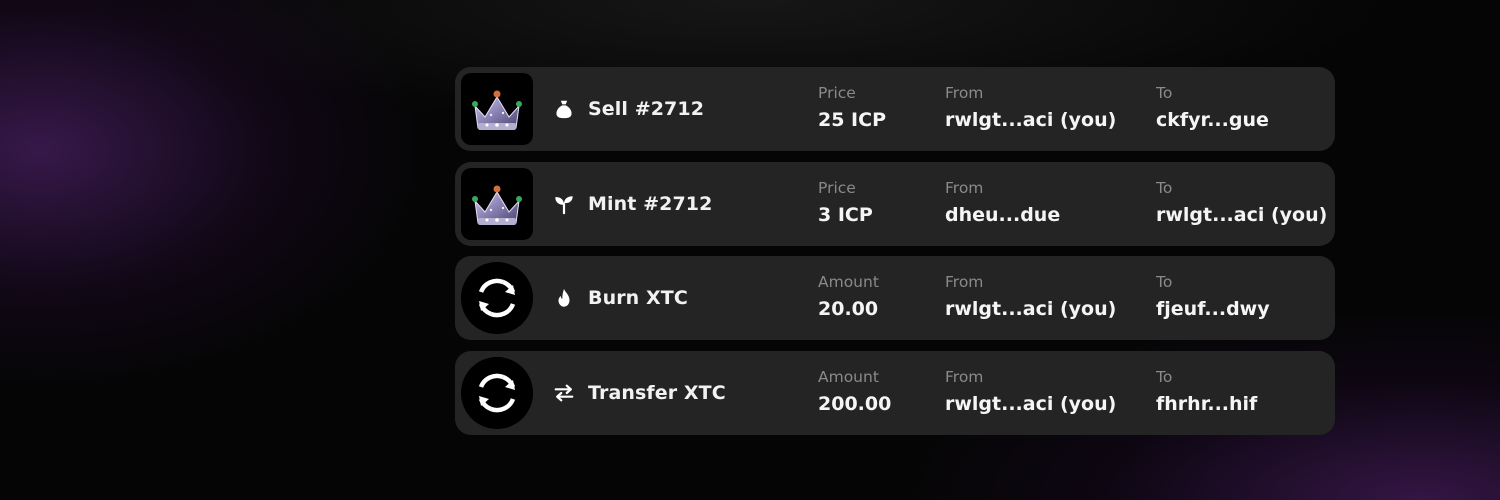 The image size is (1500, 500). What do you see at coordinates (848, 297) in the screenshot?
I see `amount-column: Amount 20.00` at bounding box center [848, 297].